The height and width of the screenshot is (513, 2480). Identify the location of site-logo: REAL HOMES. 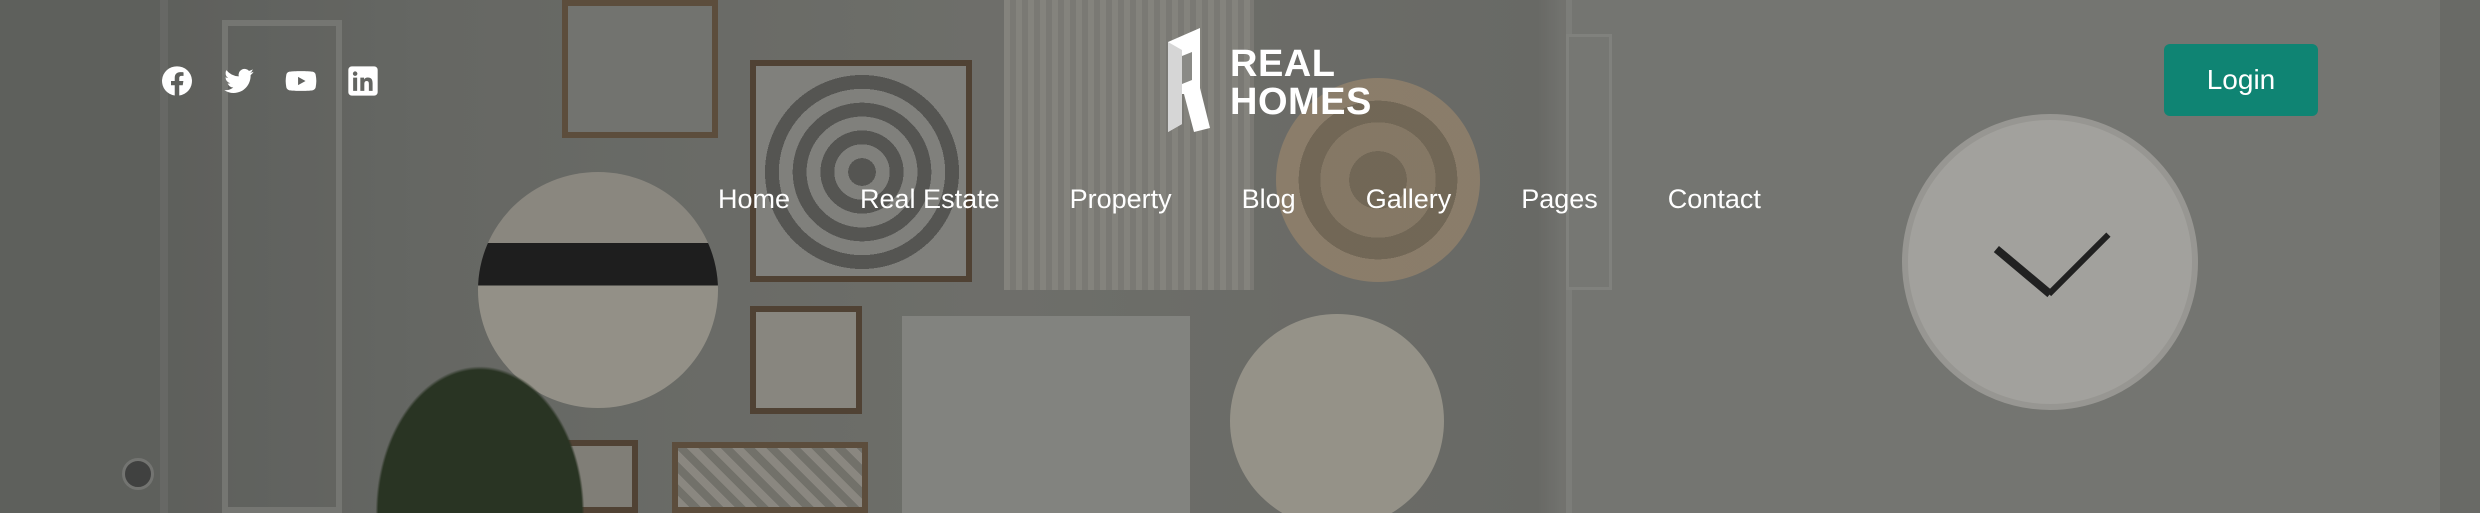
(1266, 82).